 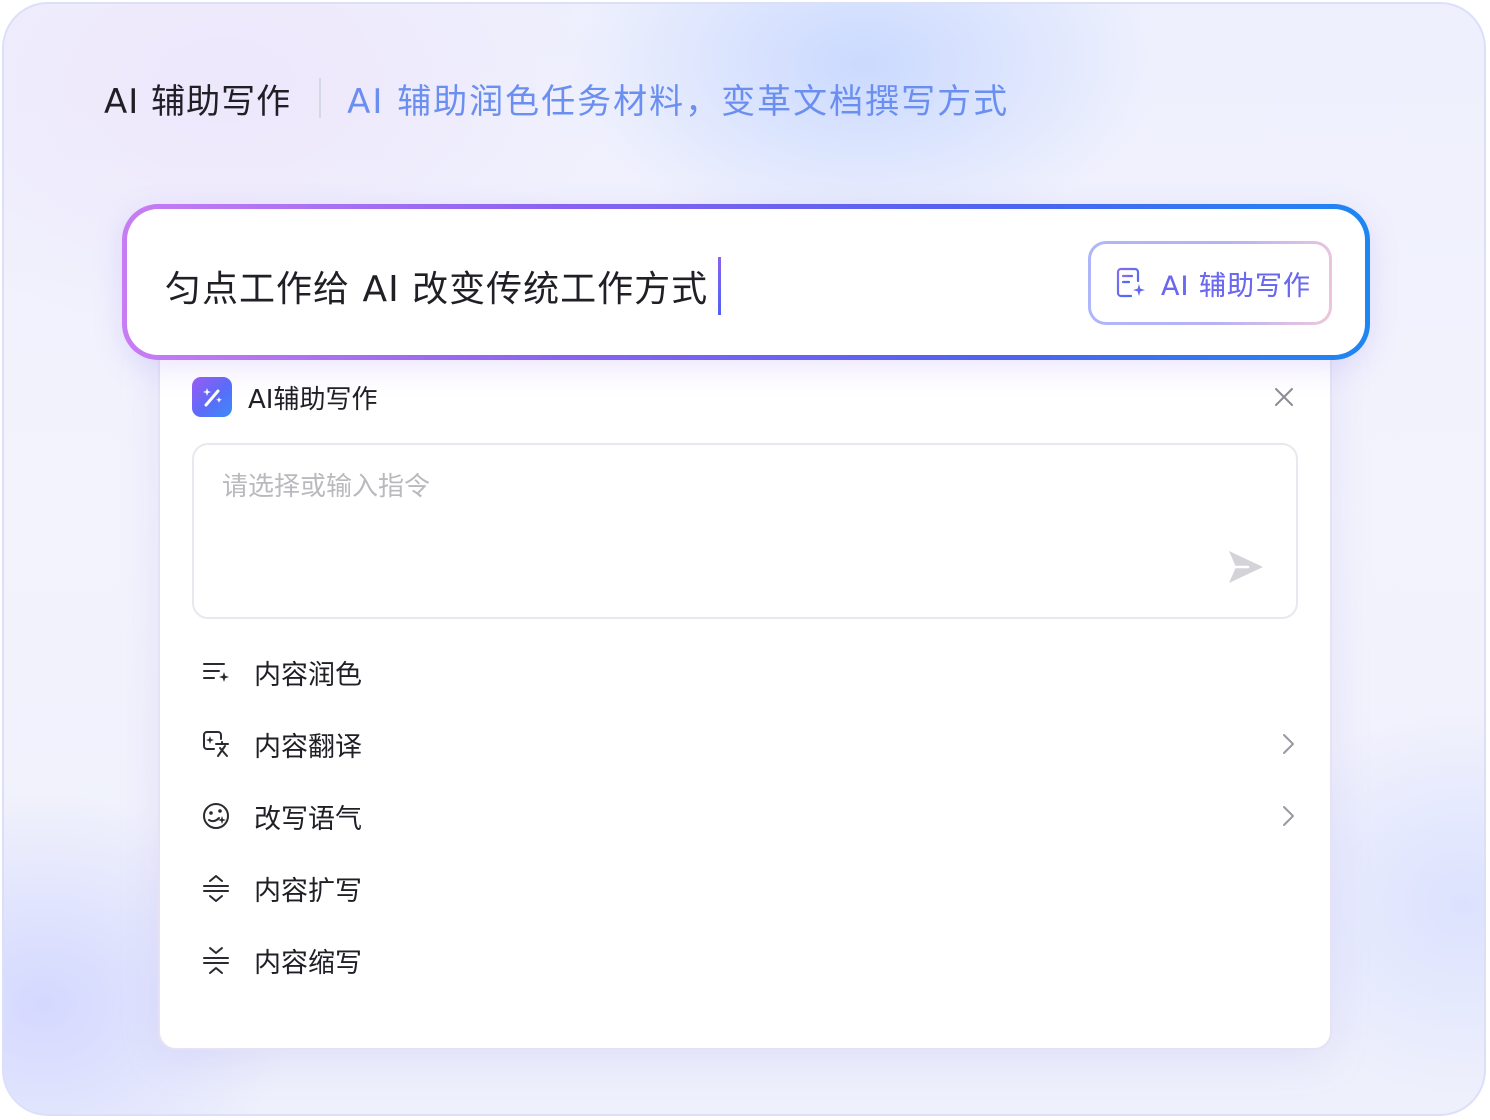 I want to click on editor-input-bar: 匀点工作给 AI 改变传统工作方式 AI 辅助写作, so click(x=746, y=282).